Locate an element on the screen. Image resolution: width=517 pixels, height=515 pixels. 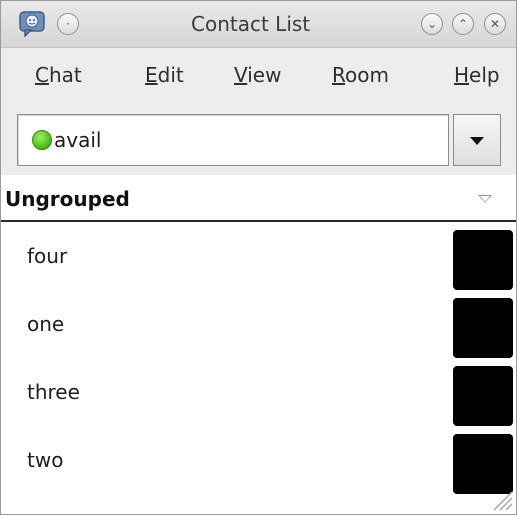
close-icon: ✕ is located at coordinates (495, 24).